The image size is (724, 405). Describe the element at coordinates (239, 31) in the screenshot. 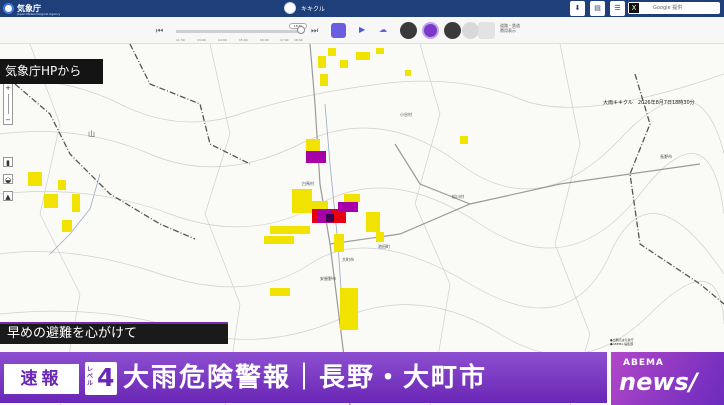

I see `time-slider-track` at that location.